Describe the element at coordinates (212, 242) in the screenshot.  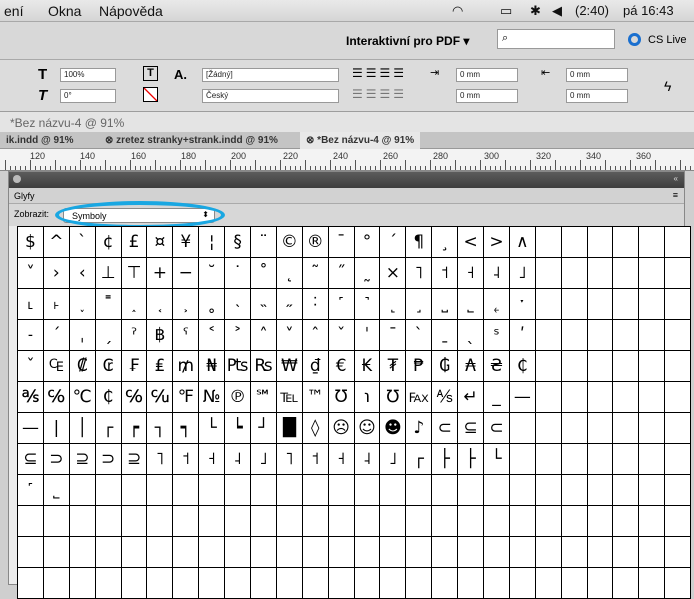
I see `glyph-cell: ¦` at that location.